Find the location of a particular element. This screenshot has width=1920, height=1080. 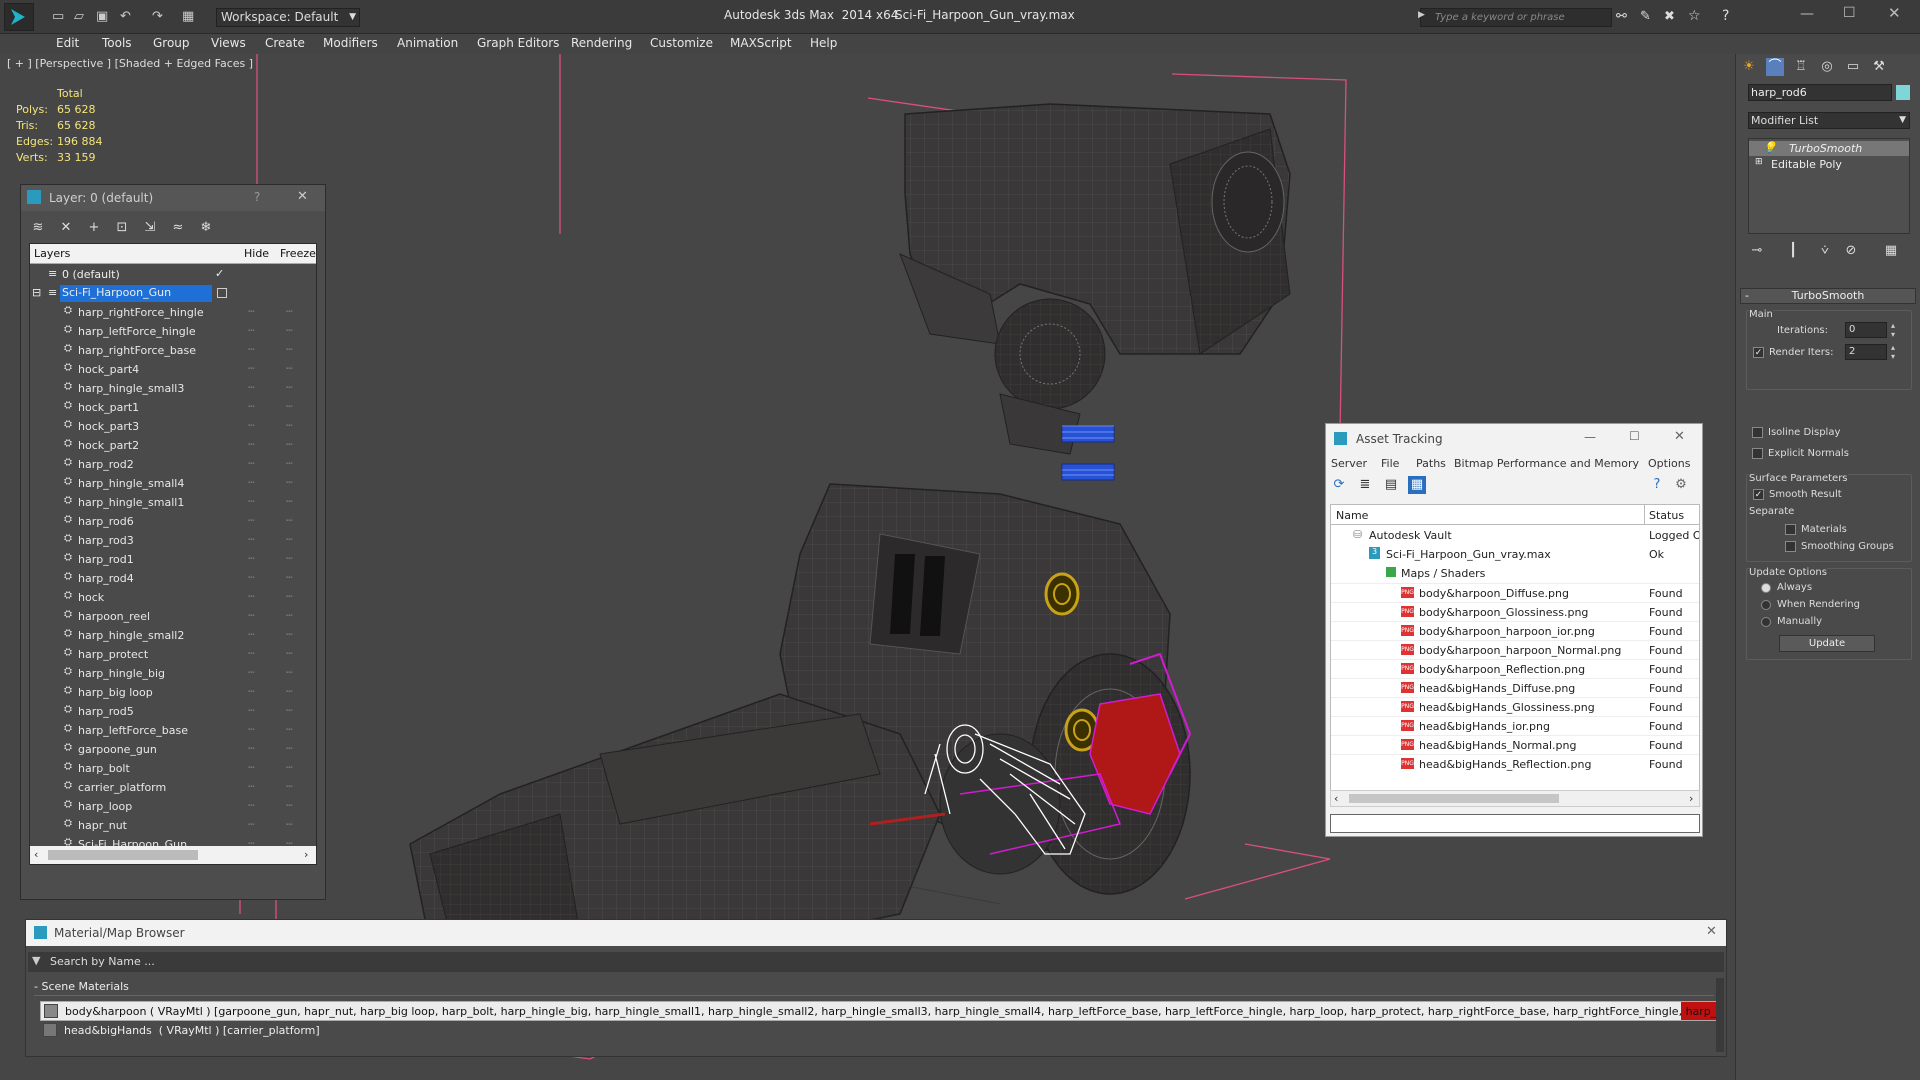

layer-object-row: ⛭ harp_rightForce_base ┄ ┄ is located at coordinates (173, 350).